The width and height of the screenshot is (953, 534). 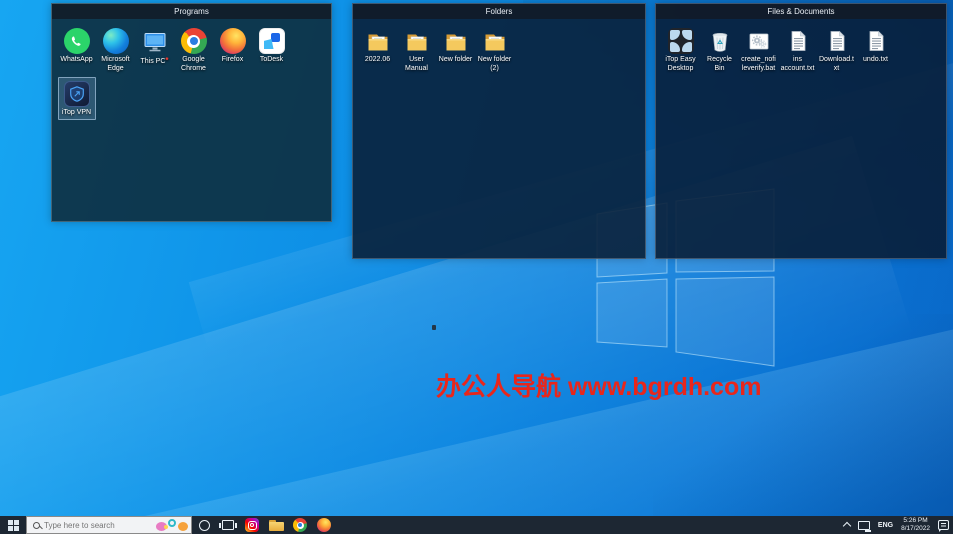 I want to click on desktop-icon-microsoft-edge: Microsoft Edge, so click(x=116, y=50).